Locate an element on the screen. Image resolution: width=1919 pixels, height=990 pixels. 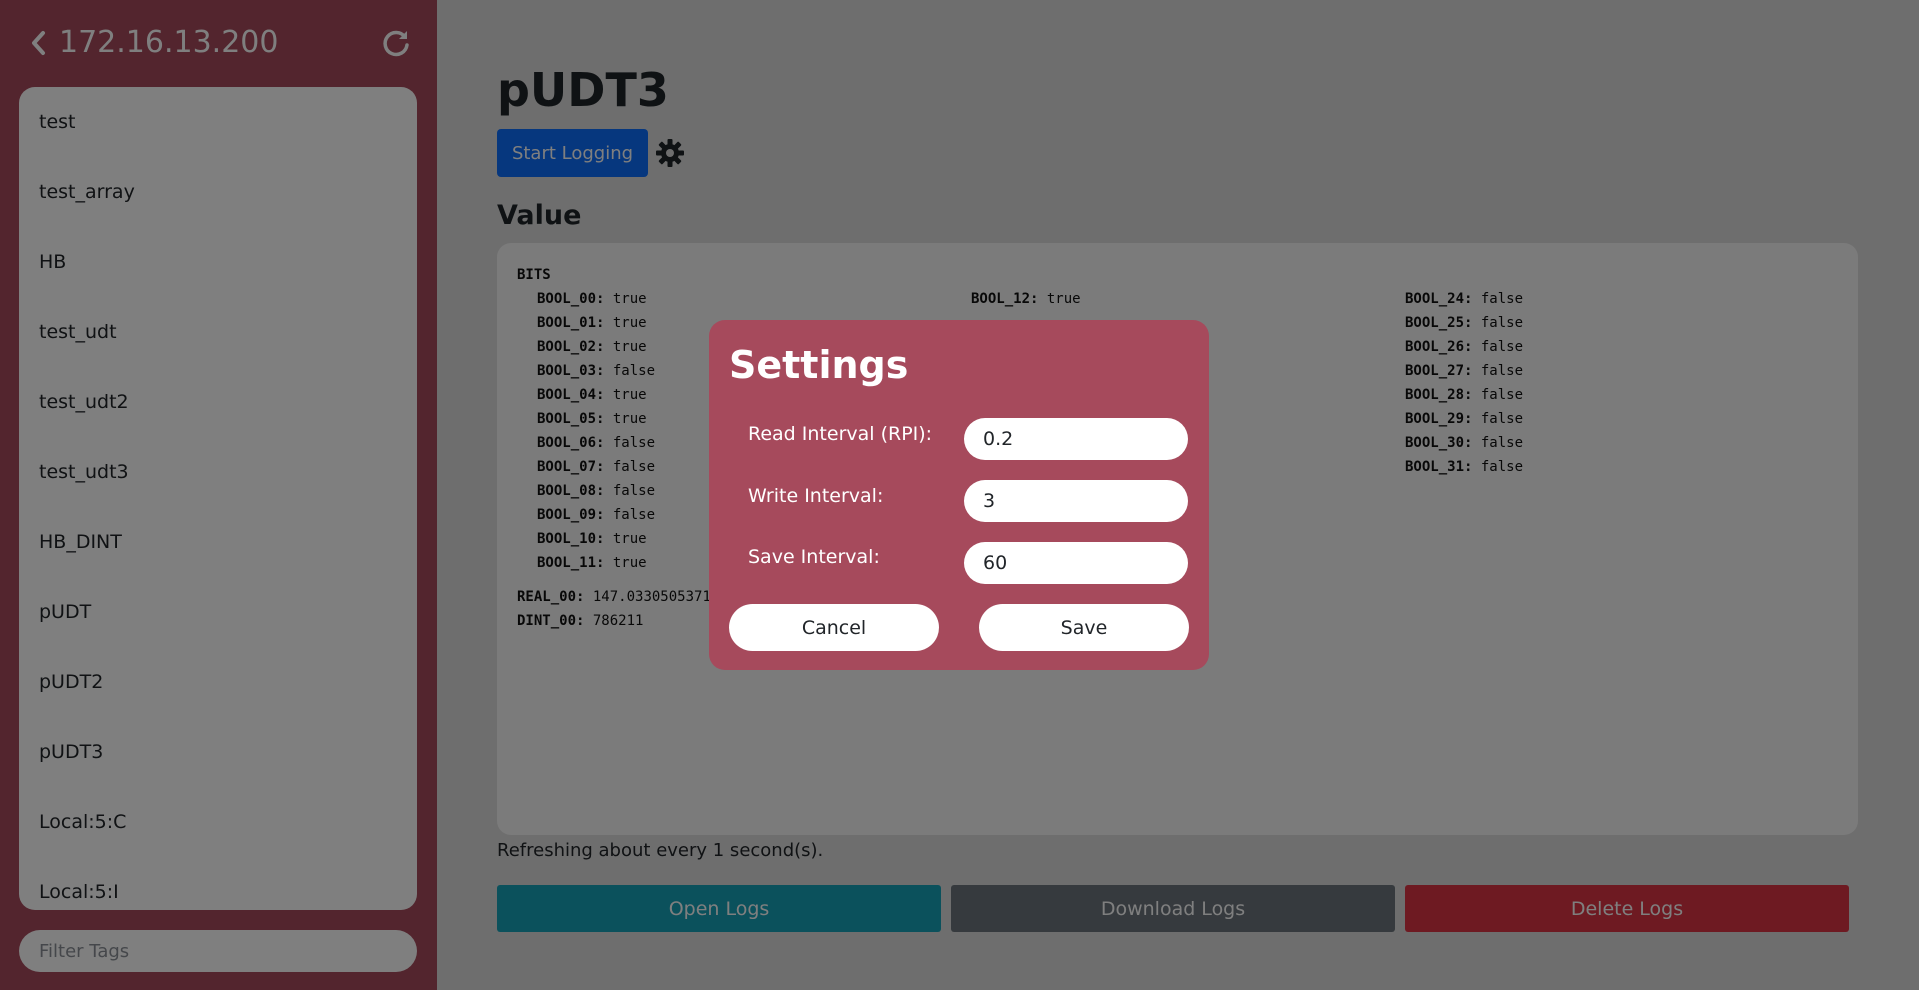
cancel-button: Cancel is located at coordinates (834, 627).